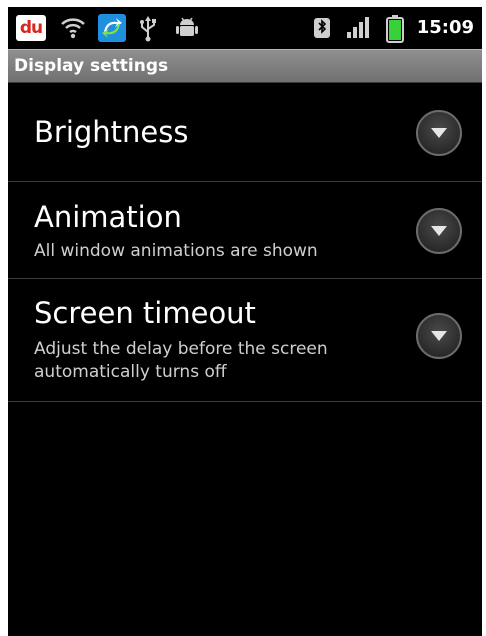 The height and width of the screenshot is (636, 486). I want to click on du-app-icon: du, so click(31, 28).